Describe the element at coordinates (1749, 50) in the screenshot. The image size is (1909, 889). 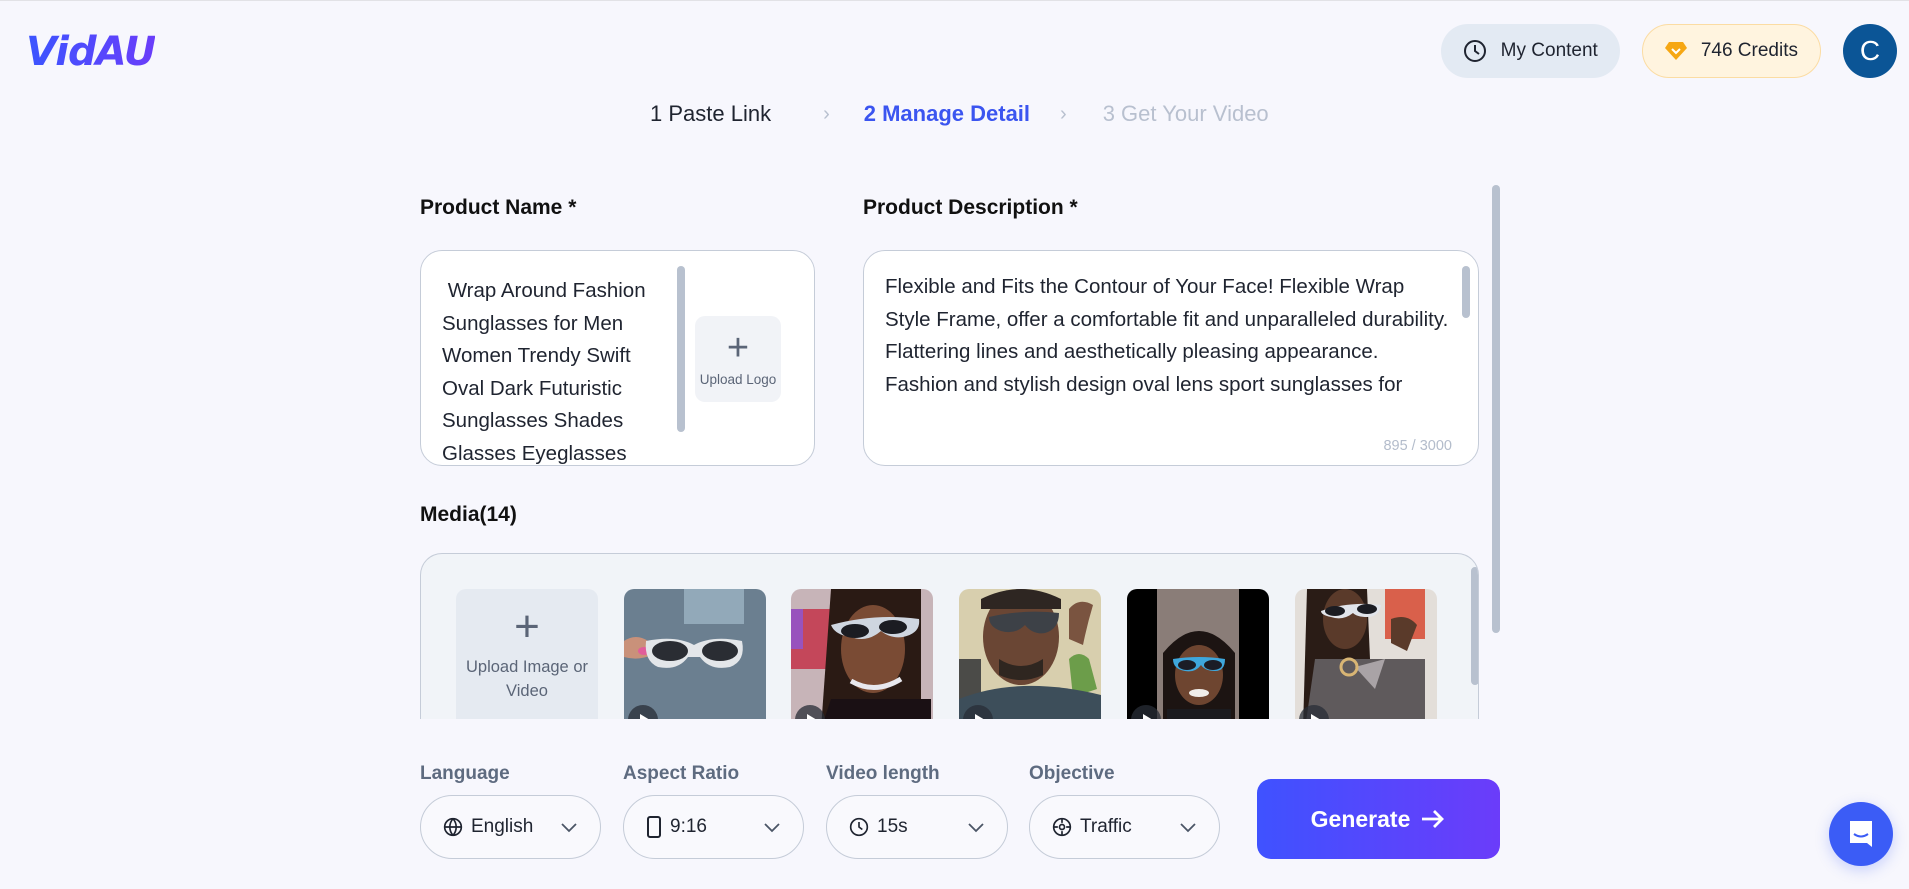
I see `credits-label: 746 Credits` at that location.